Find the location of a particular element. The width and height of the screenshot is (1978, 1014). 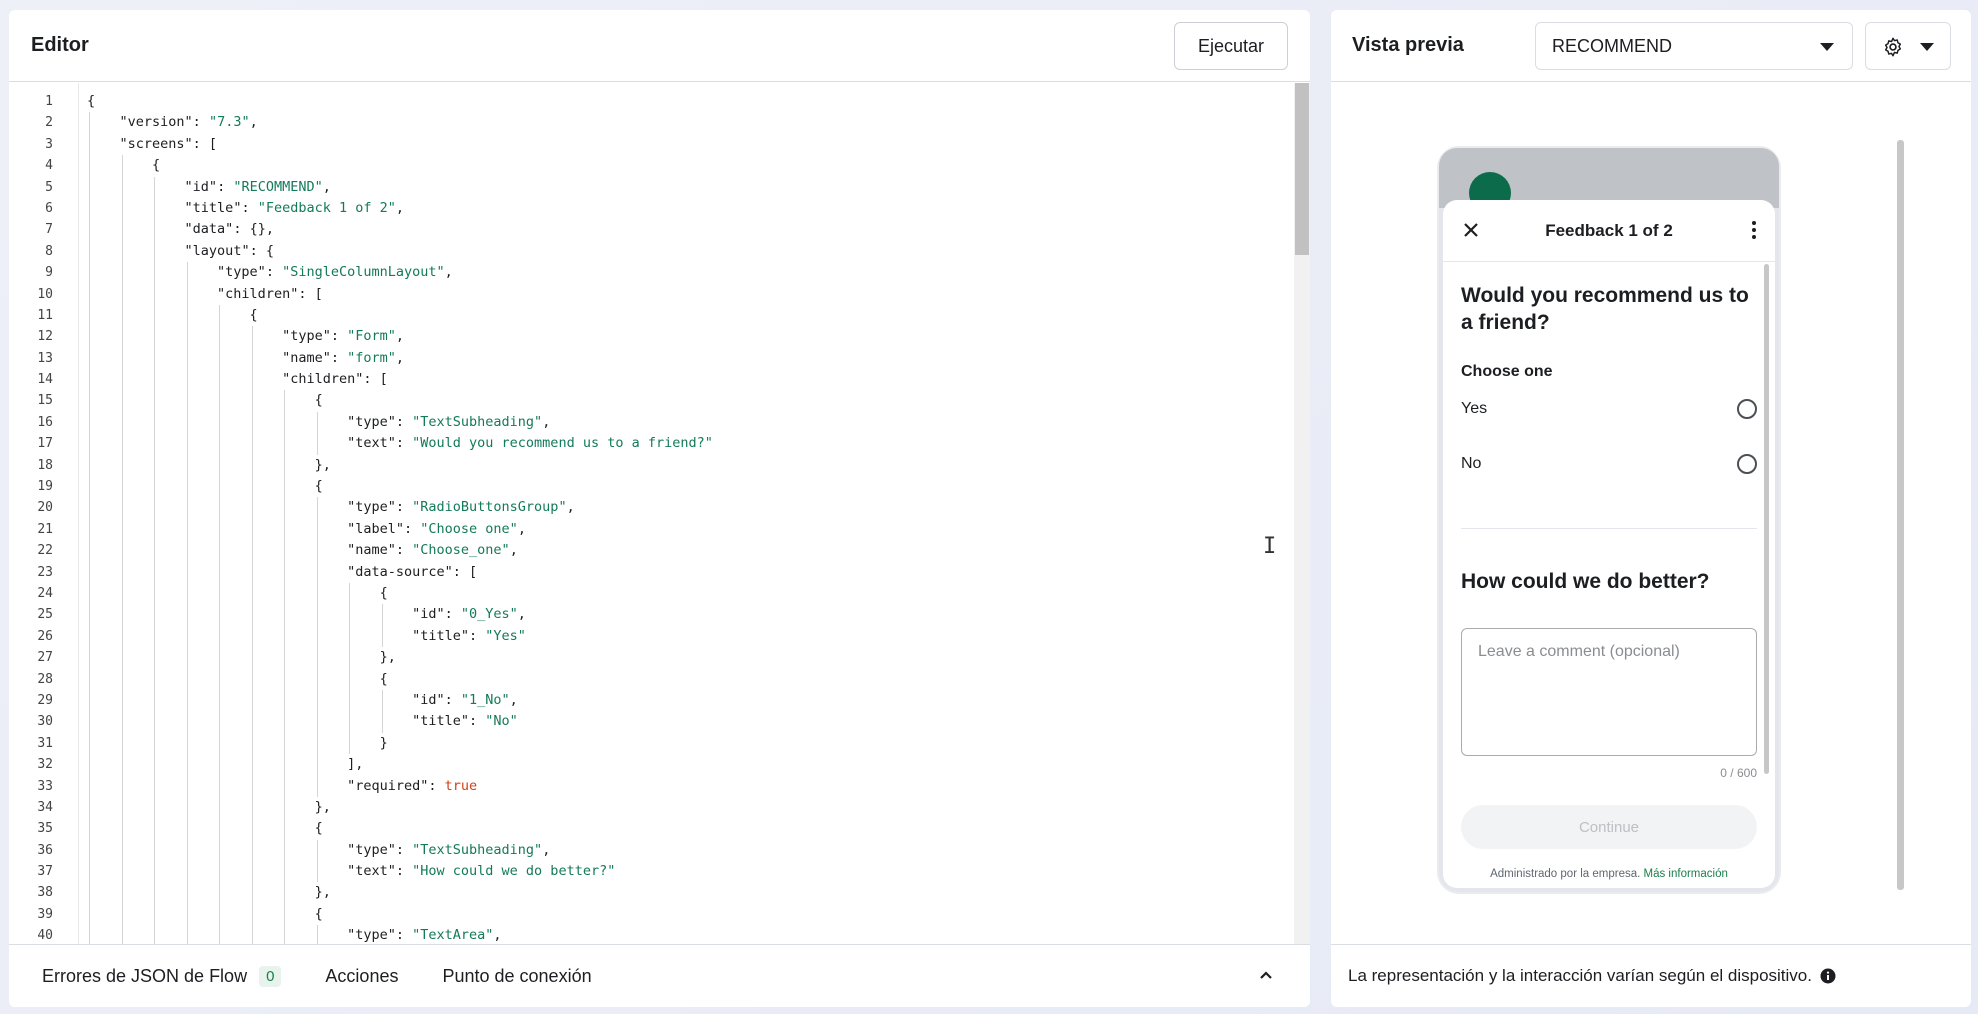

code-line: 11 { is located at coordinates (651, 315).